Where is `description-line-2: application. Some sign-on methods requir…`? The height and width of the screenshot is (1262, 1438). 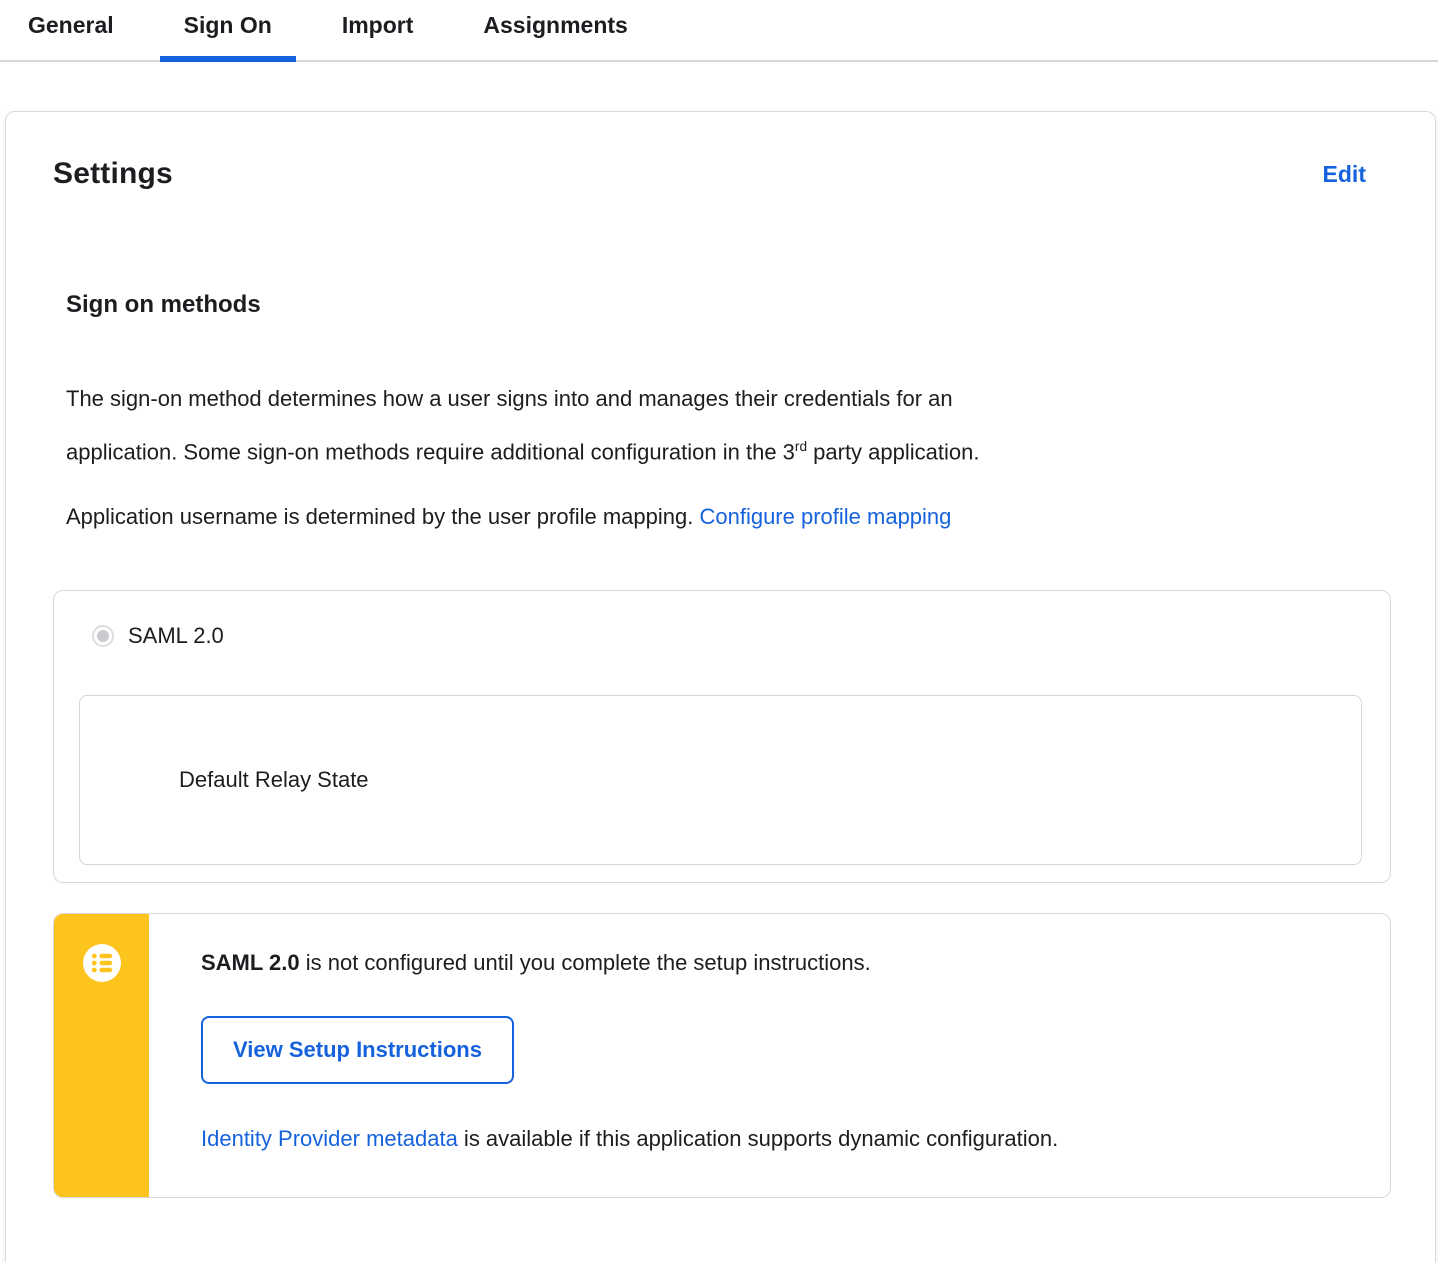
description-line-2: application. Some sign-on methods requir… is located at coordinates (523, 452).